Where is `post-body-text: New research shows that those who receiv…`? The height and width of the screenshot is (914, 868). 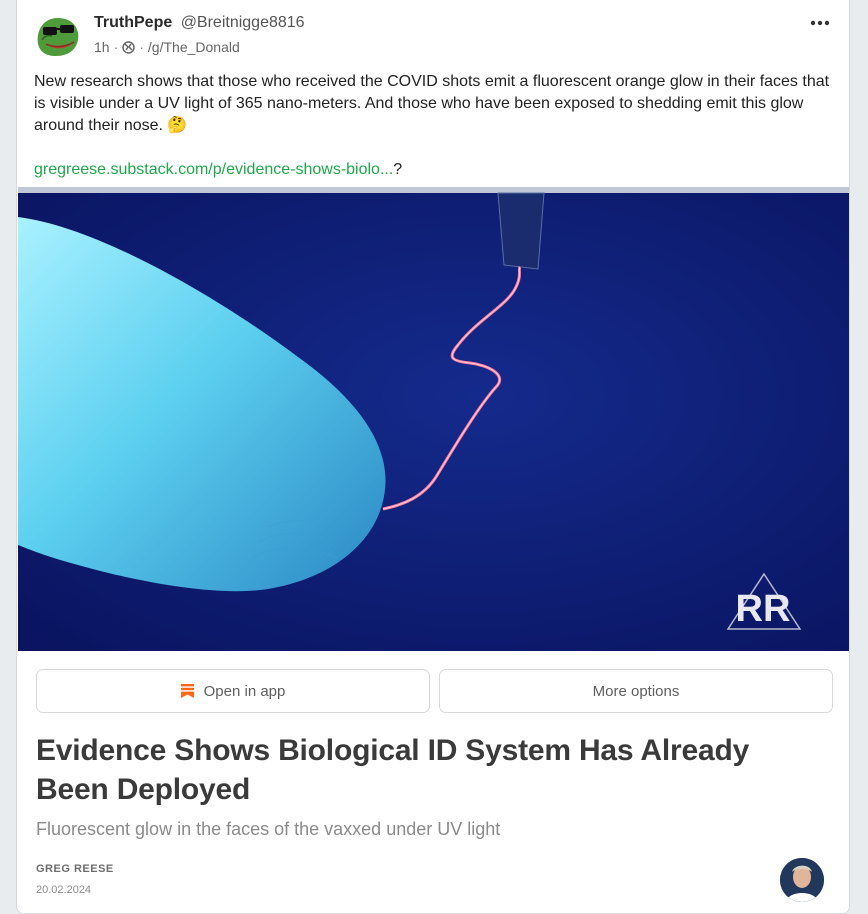 post-body-text: New research shows that those who receiv… is located at coordinates (432, 103).